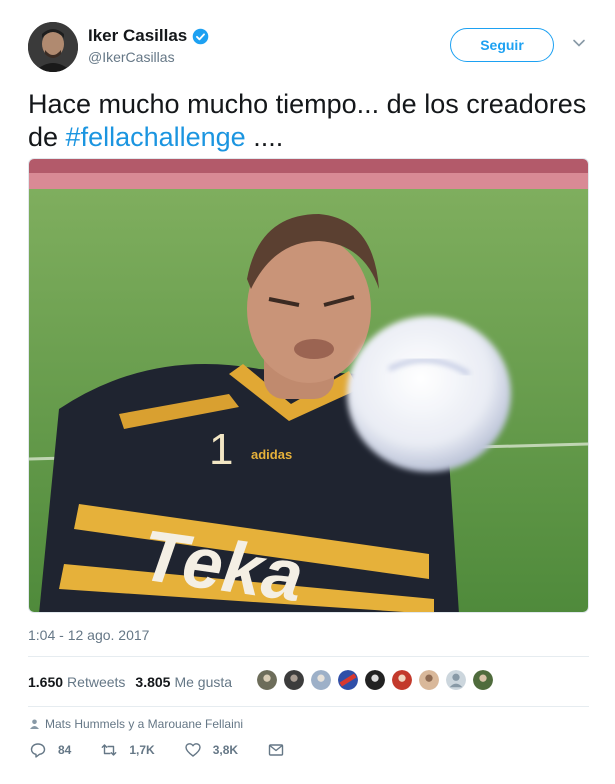 This screenshot has height=784, width=615. I want to click on reply-button: 84, so click(50, 750).